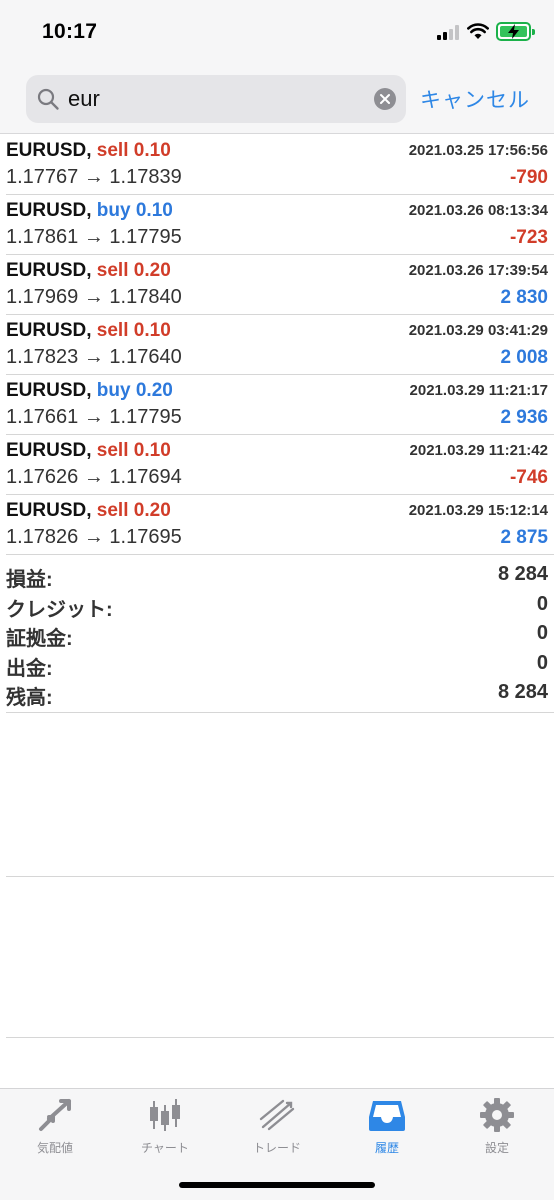  What do you see at coordinates (94, 477) in the screenshot?
I see `trade-prices: 1.17626 → 1.17694` at bounding box center [94, 477].